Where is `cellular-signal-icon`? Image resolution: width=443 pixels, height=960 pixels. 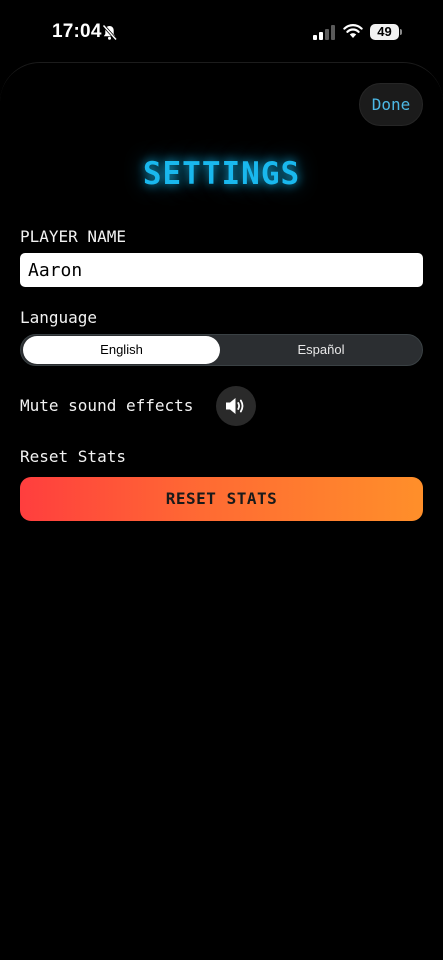
cellular-signal-icon is located at coordinates (324, 32).